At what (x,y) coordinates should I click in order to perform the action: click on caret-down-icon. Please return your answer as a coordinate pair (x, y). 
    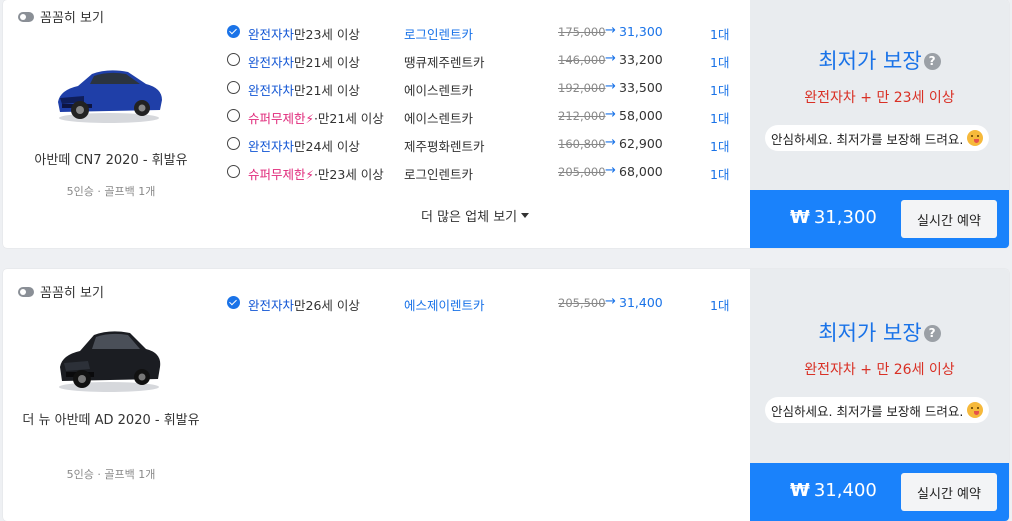
    Looking at the image, I should click on (525, 215).